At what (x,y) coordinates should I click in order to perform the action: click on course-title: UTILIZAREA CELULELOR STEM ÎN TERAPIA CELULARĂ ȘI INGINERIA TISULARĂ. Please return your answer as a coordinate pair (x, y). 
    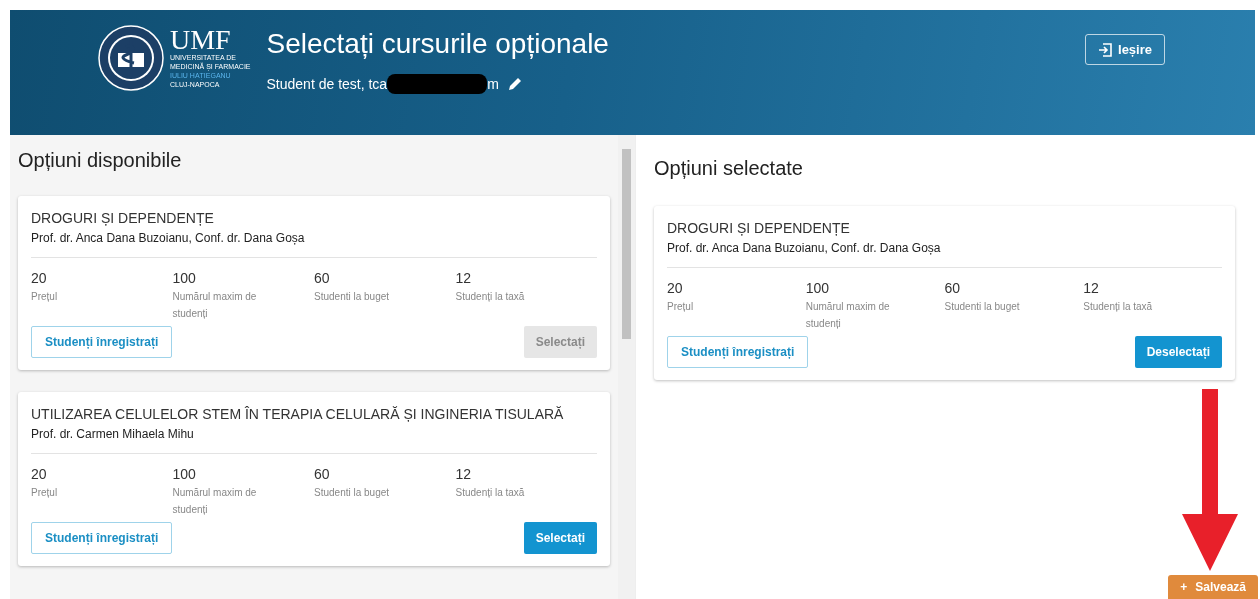
    Looking at the image, I should click on (298, 414).